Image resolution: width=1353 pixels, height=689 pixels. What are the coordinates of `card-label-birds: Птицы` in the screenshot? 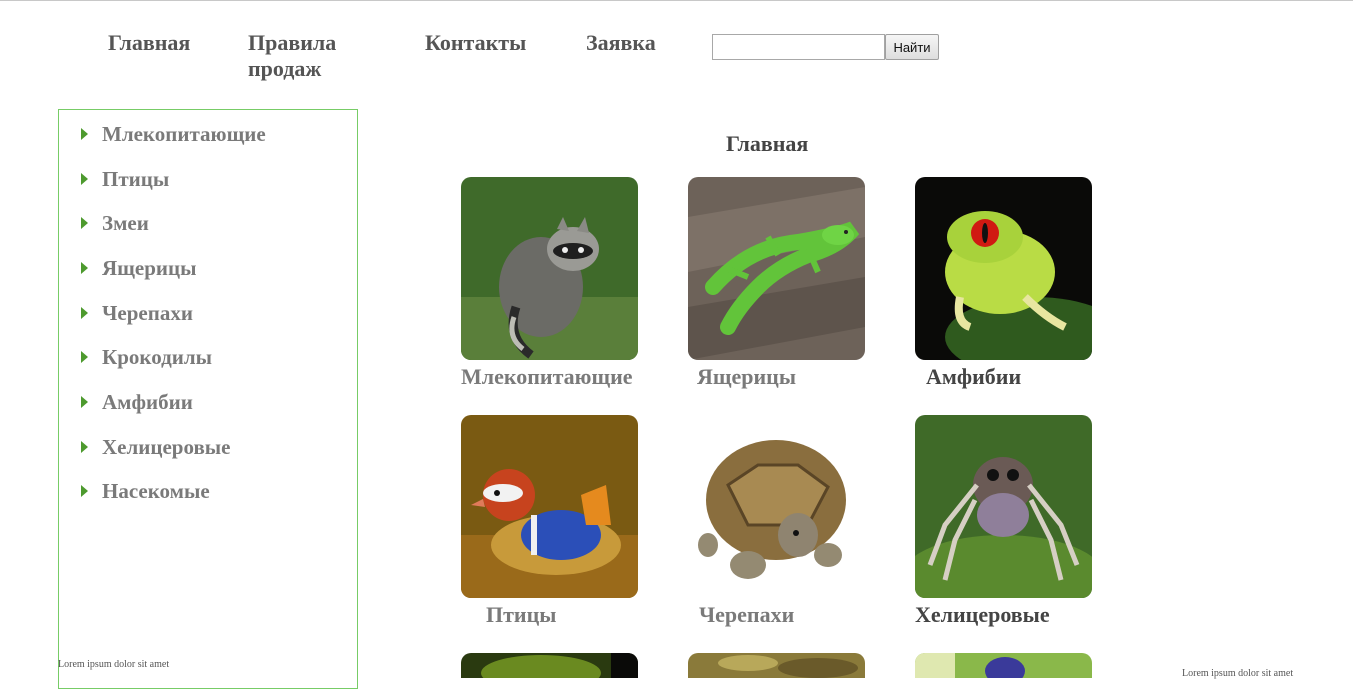 It's located at (521, 615).